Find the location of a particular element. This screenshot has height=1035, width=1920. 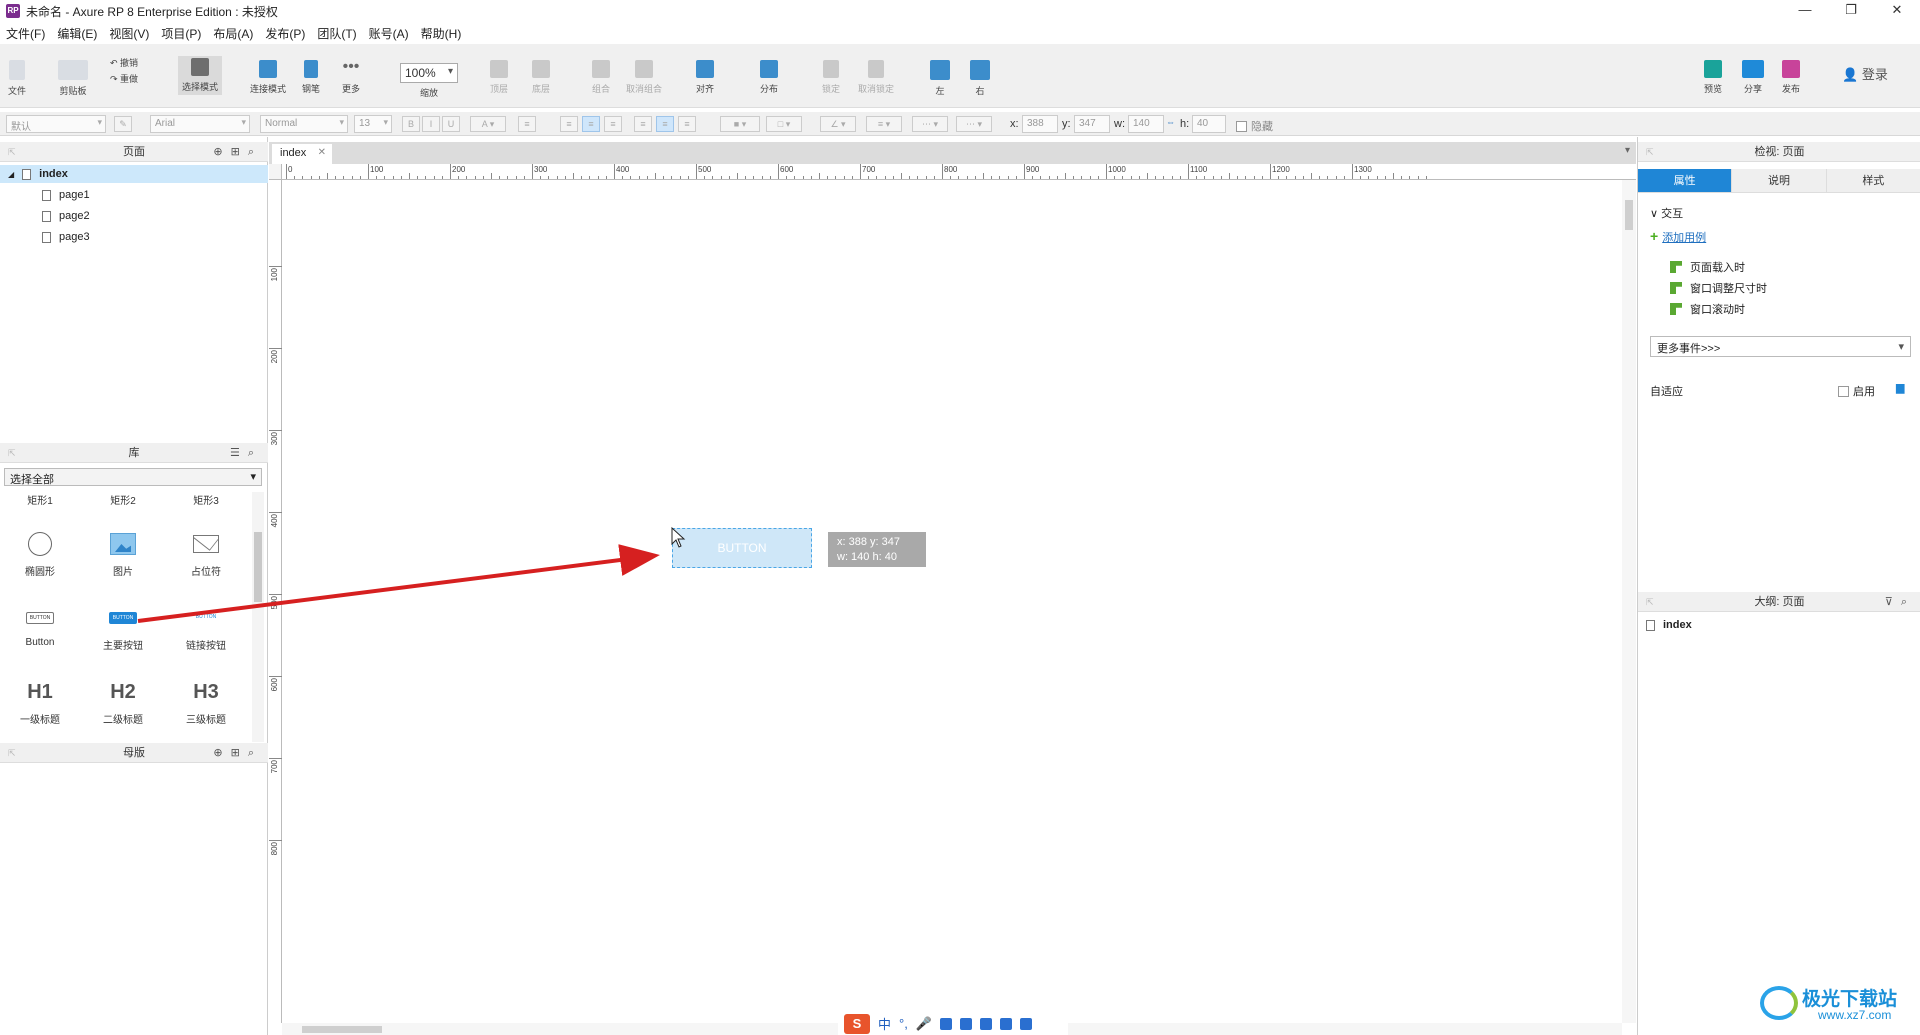

collapse-icon: ◢ is located at coordinates (11, 174).